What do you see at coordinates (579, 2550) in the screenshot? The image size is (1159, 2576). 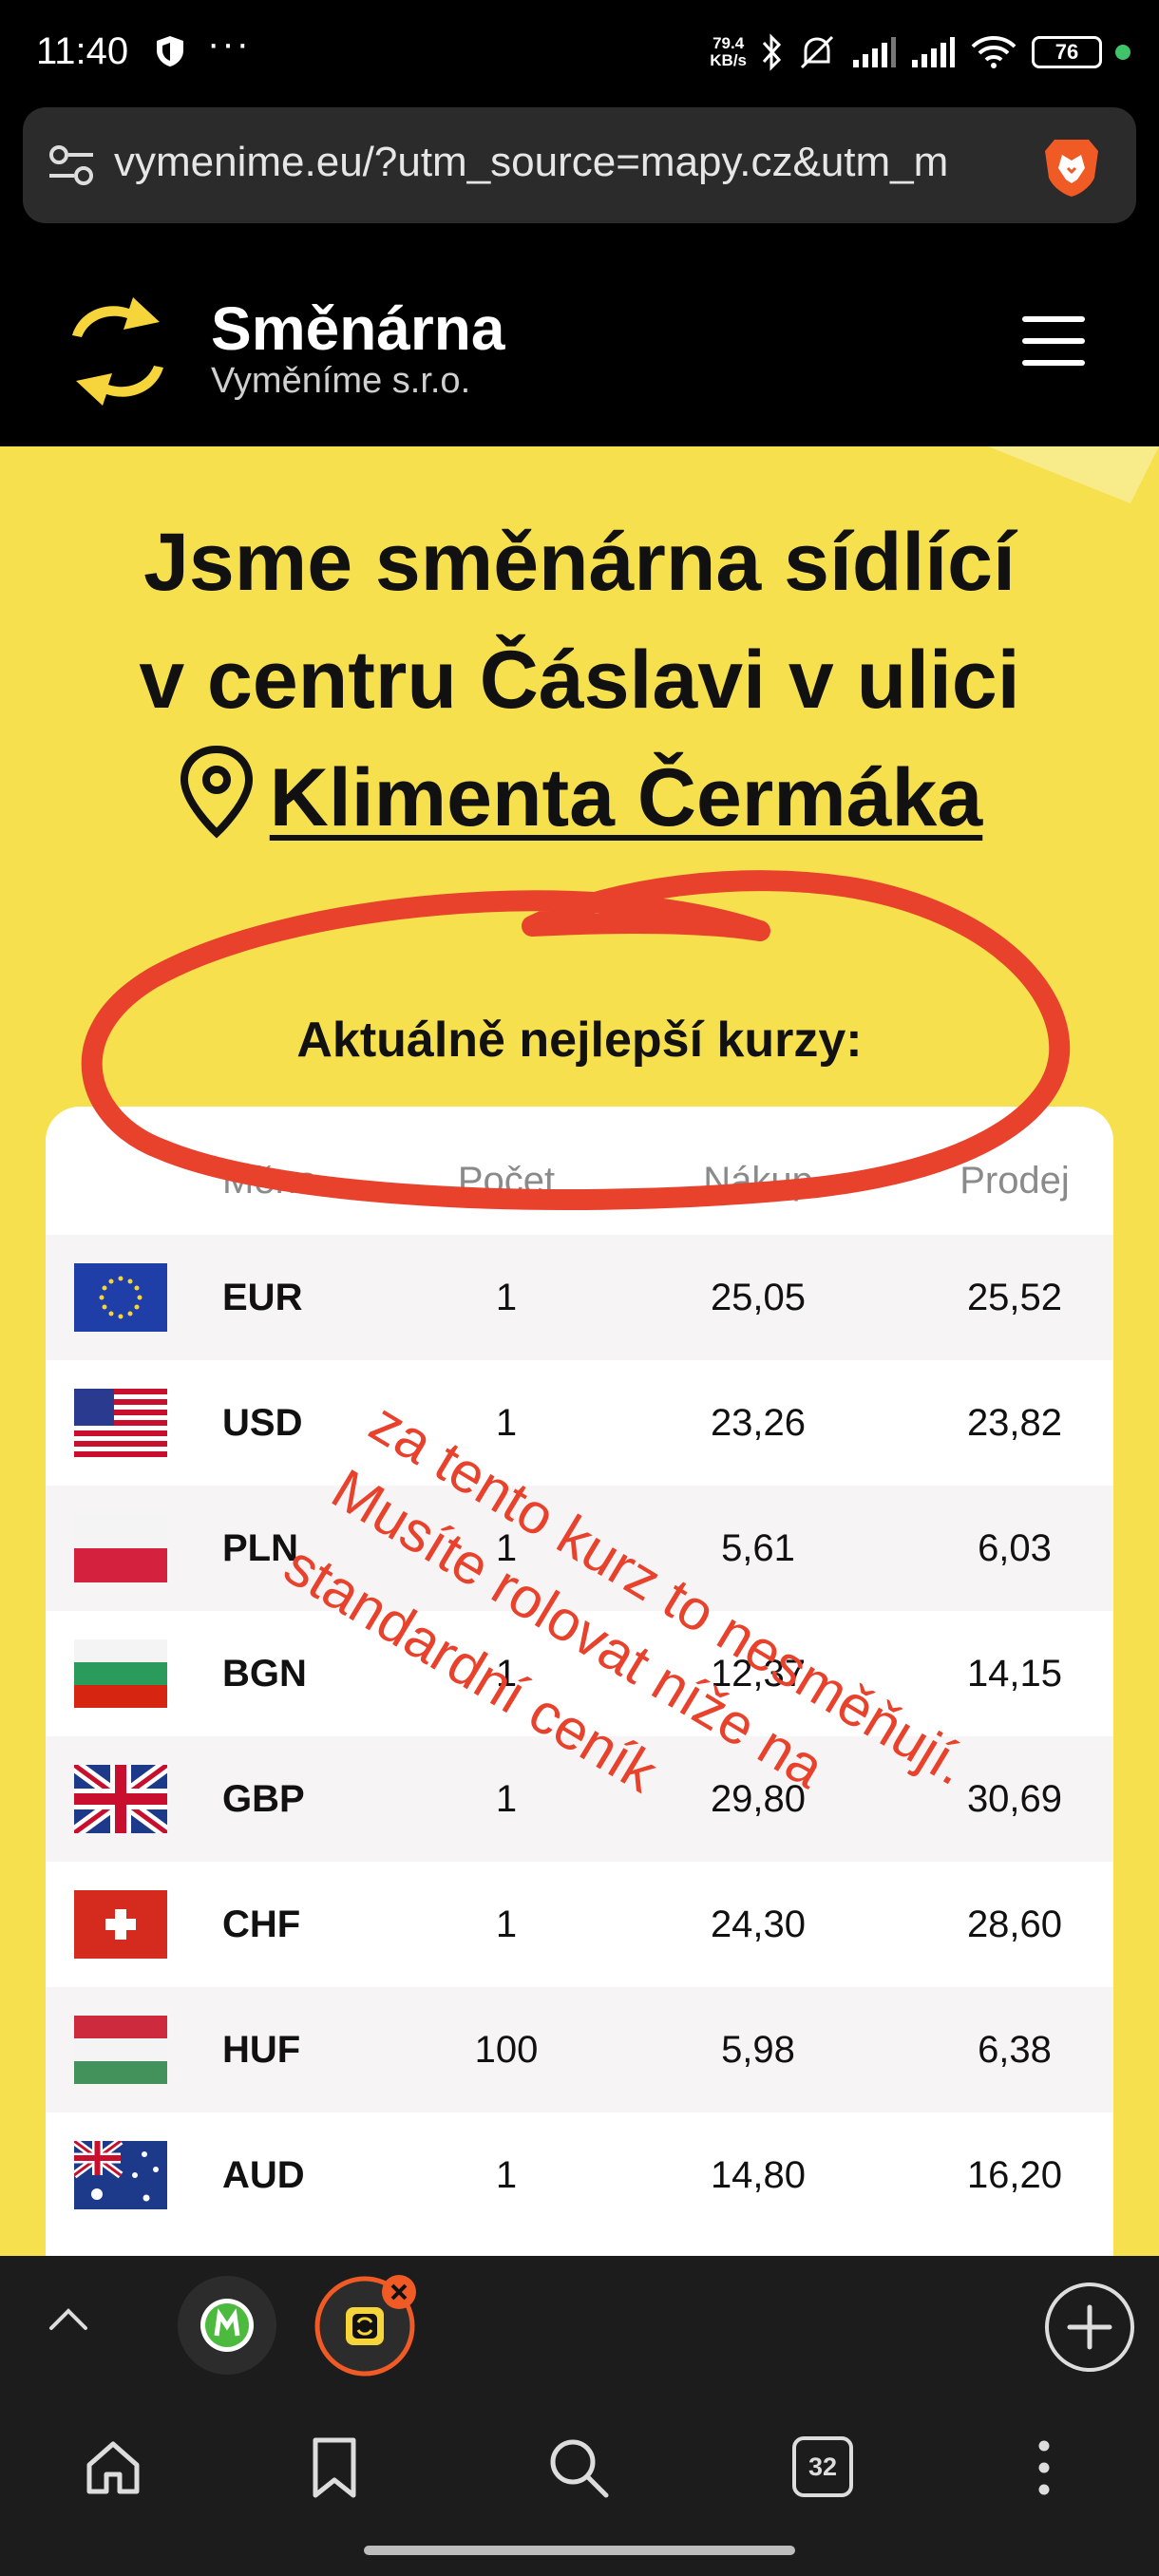 I see `gesture-bar` at bounding box center [579, 2550].